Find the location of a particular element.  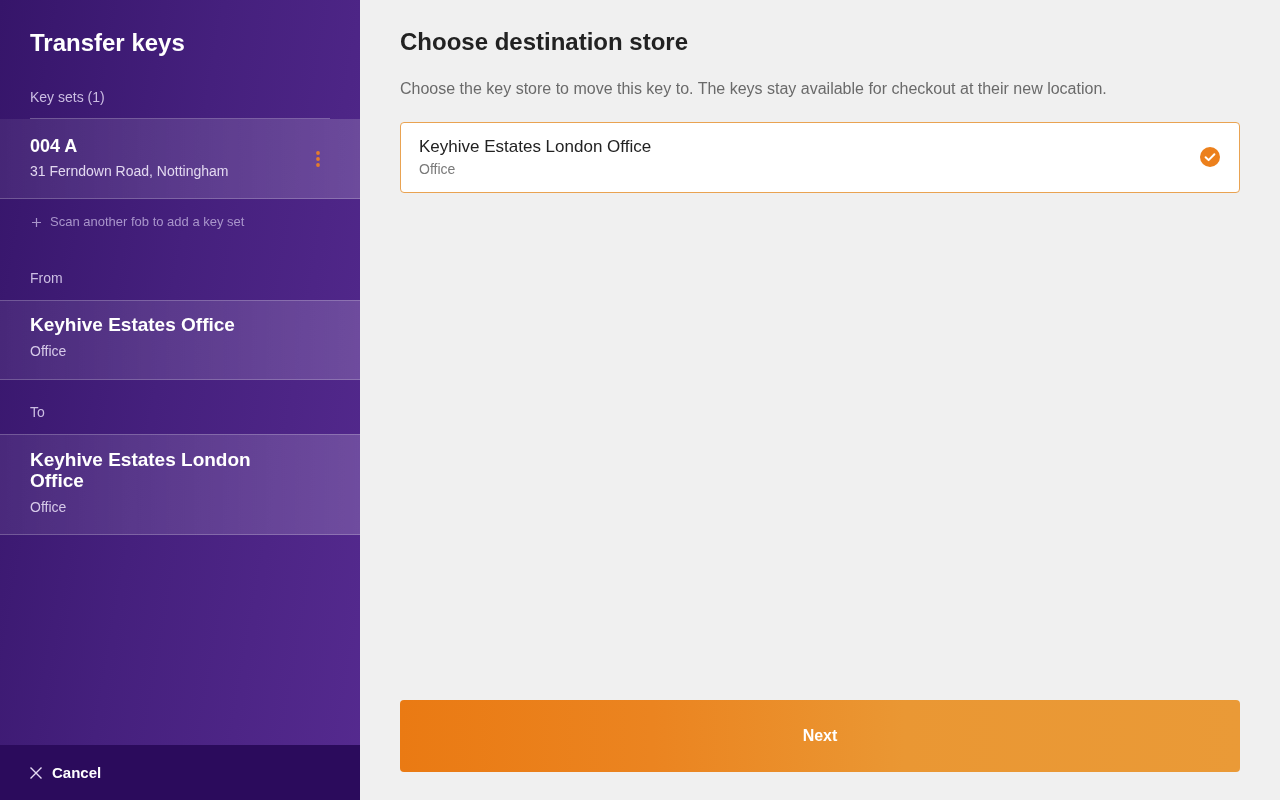

close-icon is located at coordinates (36, 772).